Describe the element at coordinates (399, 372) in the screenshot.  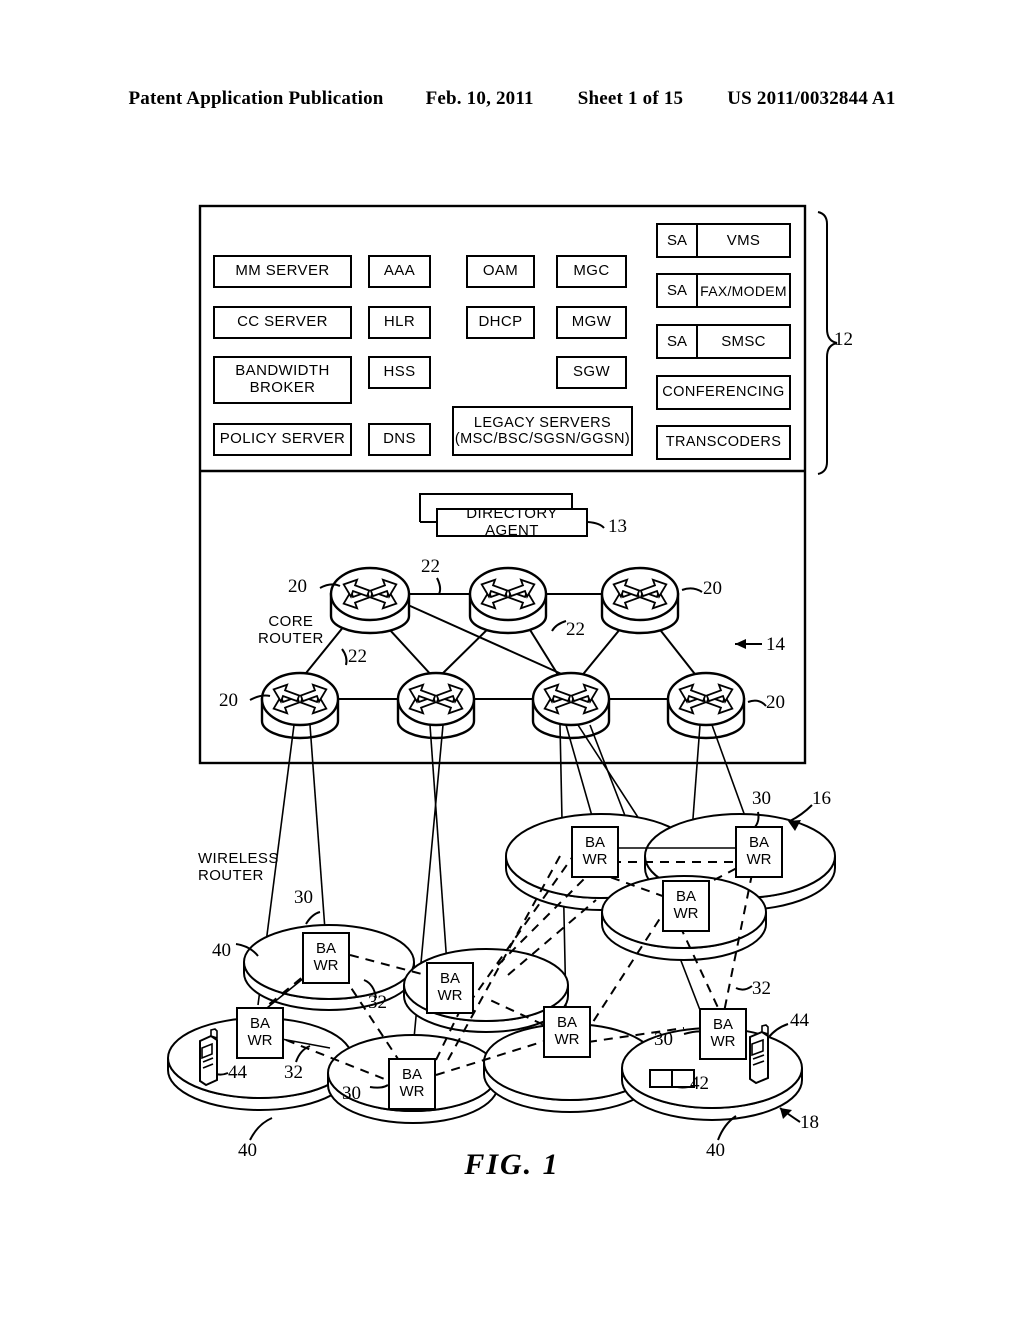
I see `server-box-hss: HSS` at that location.